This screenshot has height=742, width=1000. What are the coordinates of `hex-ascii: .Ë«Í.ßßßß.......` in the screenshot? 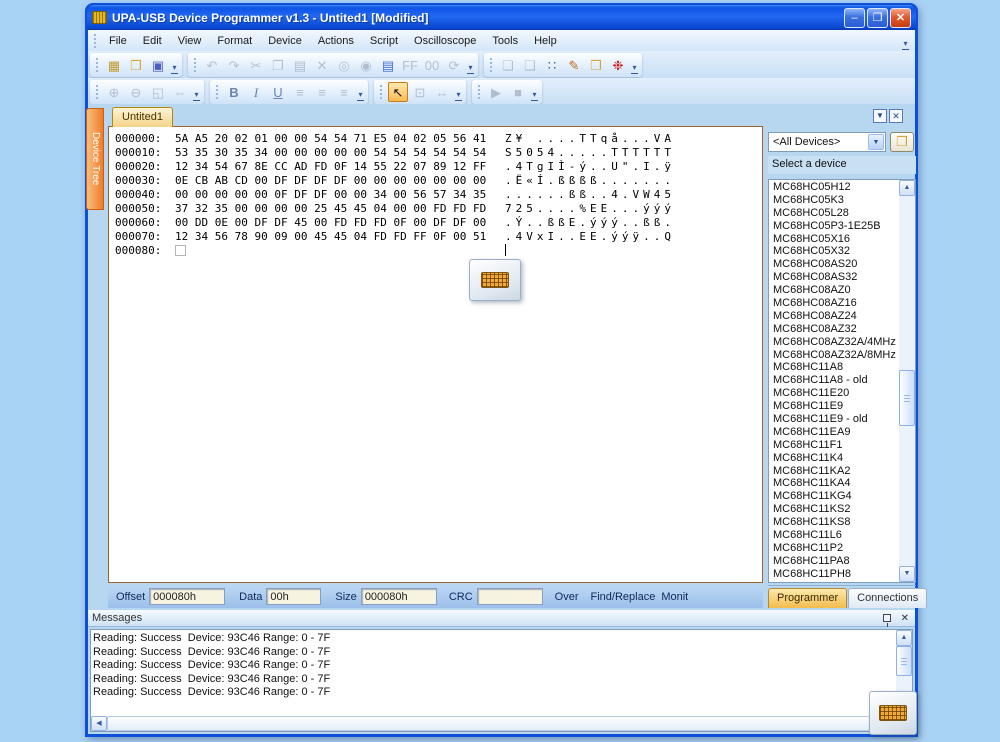 It's located at (590, 181).